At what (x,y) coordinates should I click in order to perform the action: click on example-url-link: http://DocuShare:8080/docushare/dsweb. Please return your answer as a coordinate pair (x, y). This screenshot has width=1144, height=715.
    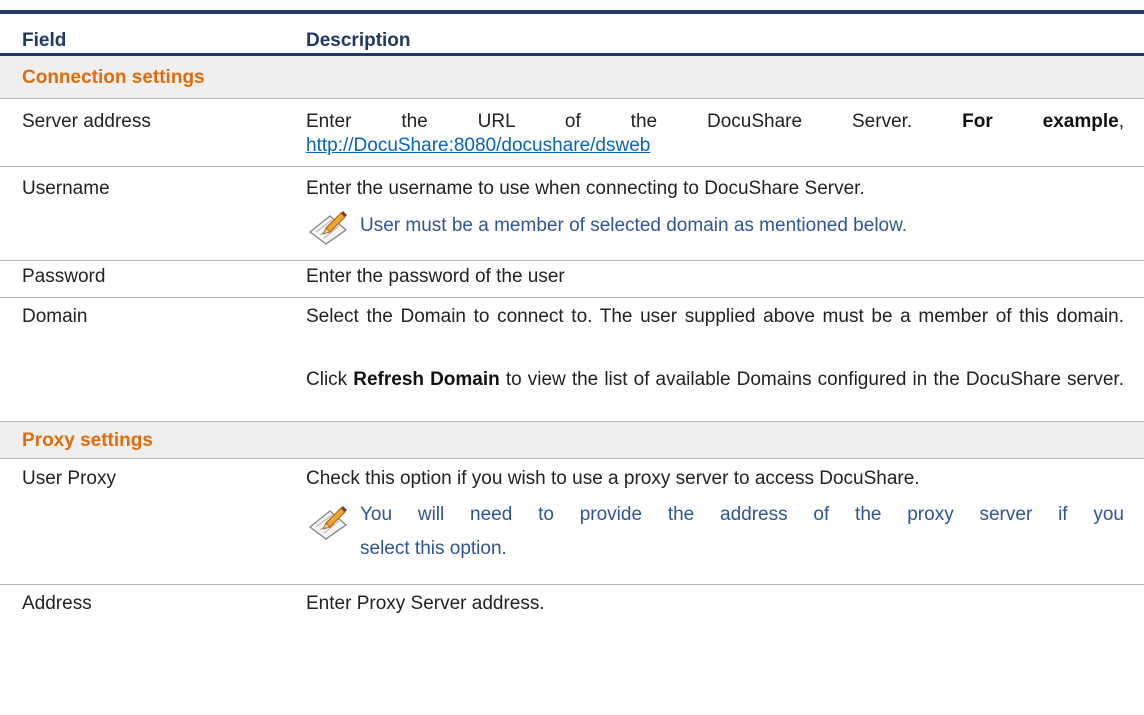
    Looking at the image, I should click on (478, 146).